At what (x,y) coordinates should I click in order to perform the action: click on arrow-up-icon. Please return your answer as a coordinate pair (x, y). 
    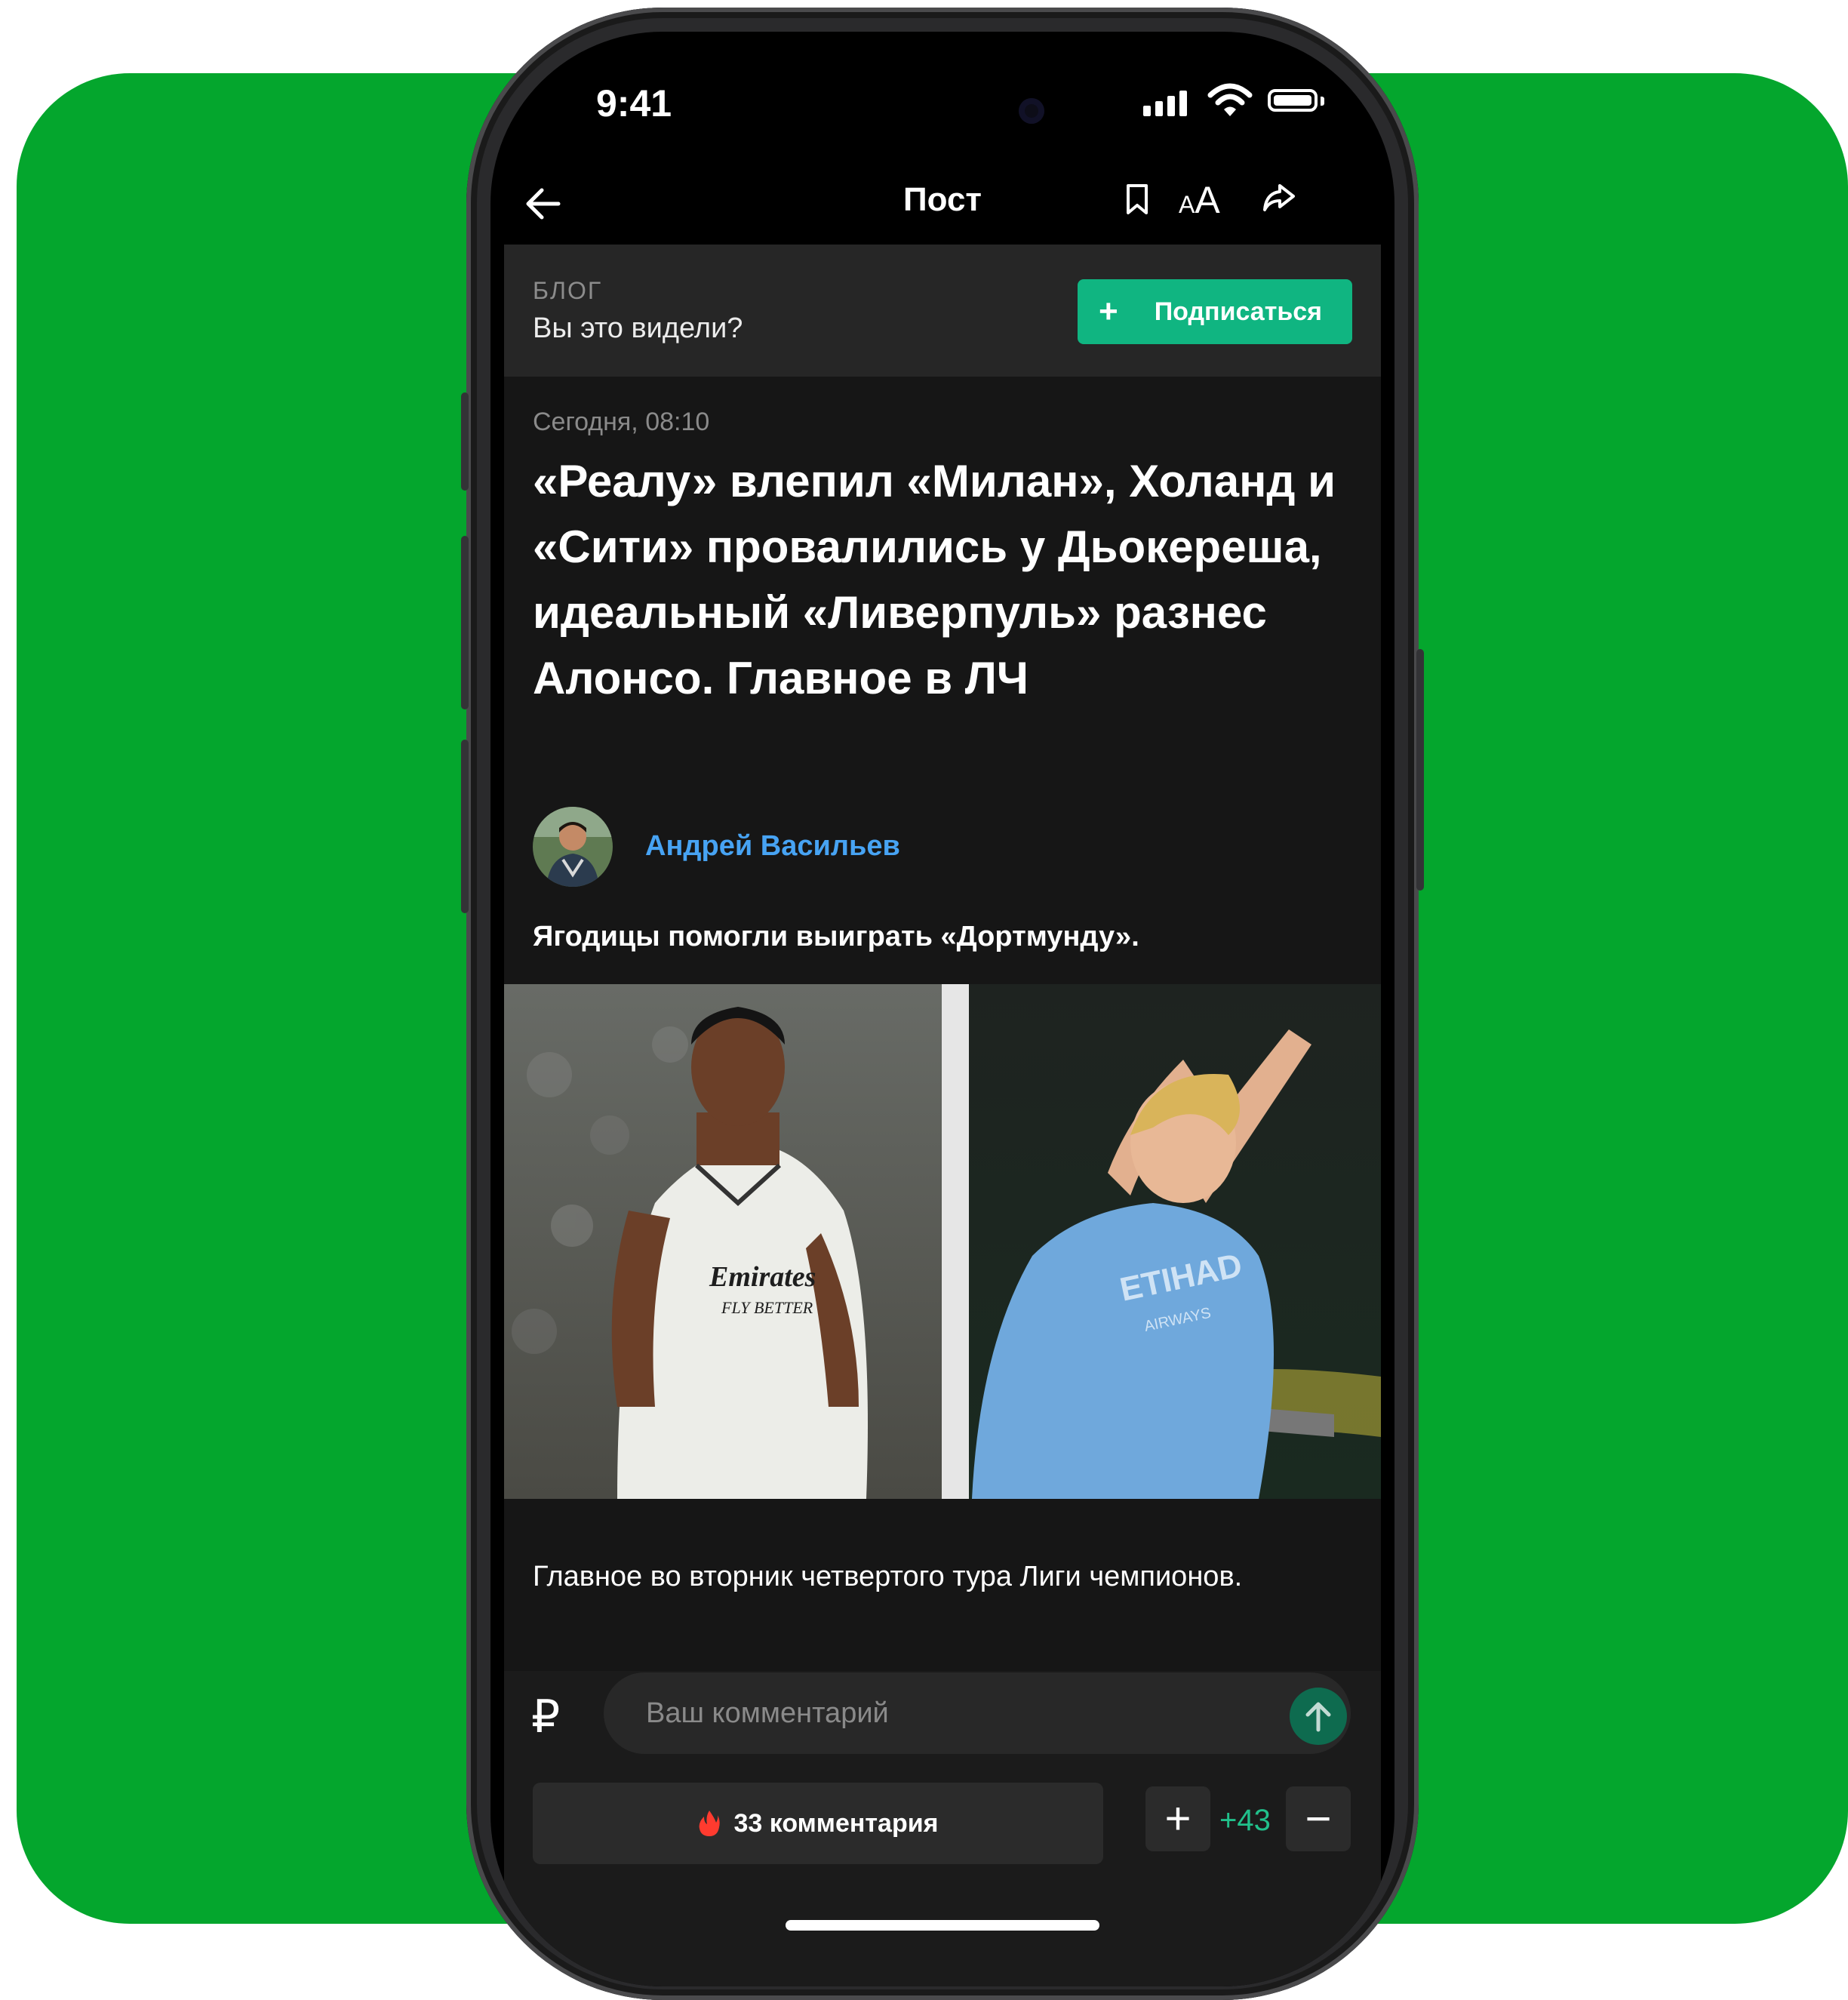
    Looking at the image, I should click on (1318, 1717).